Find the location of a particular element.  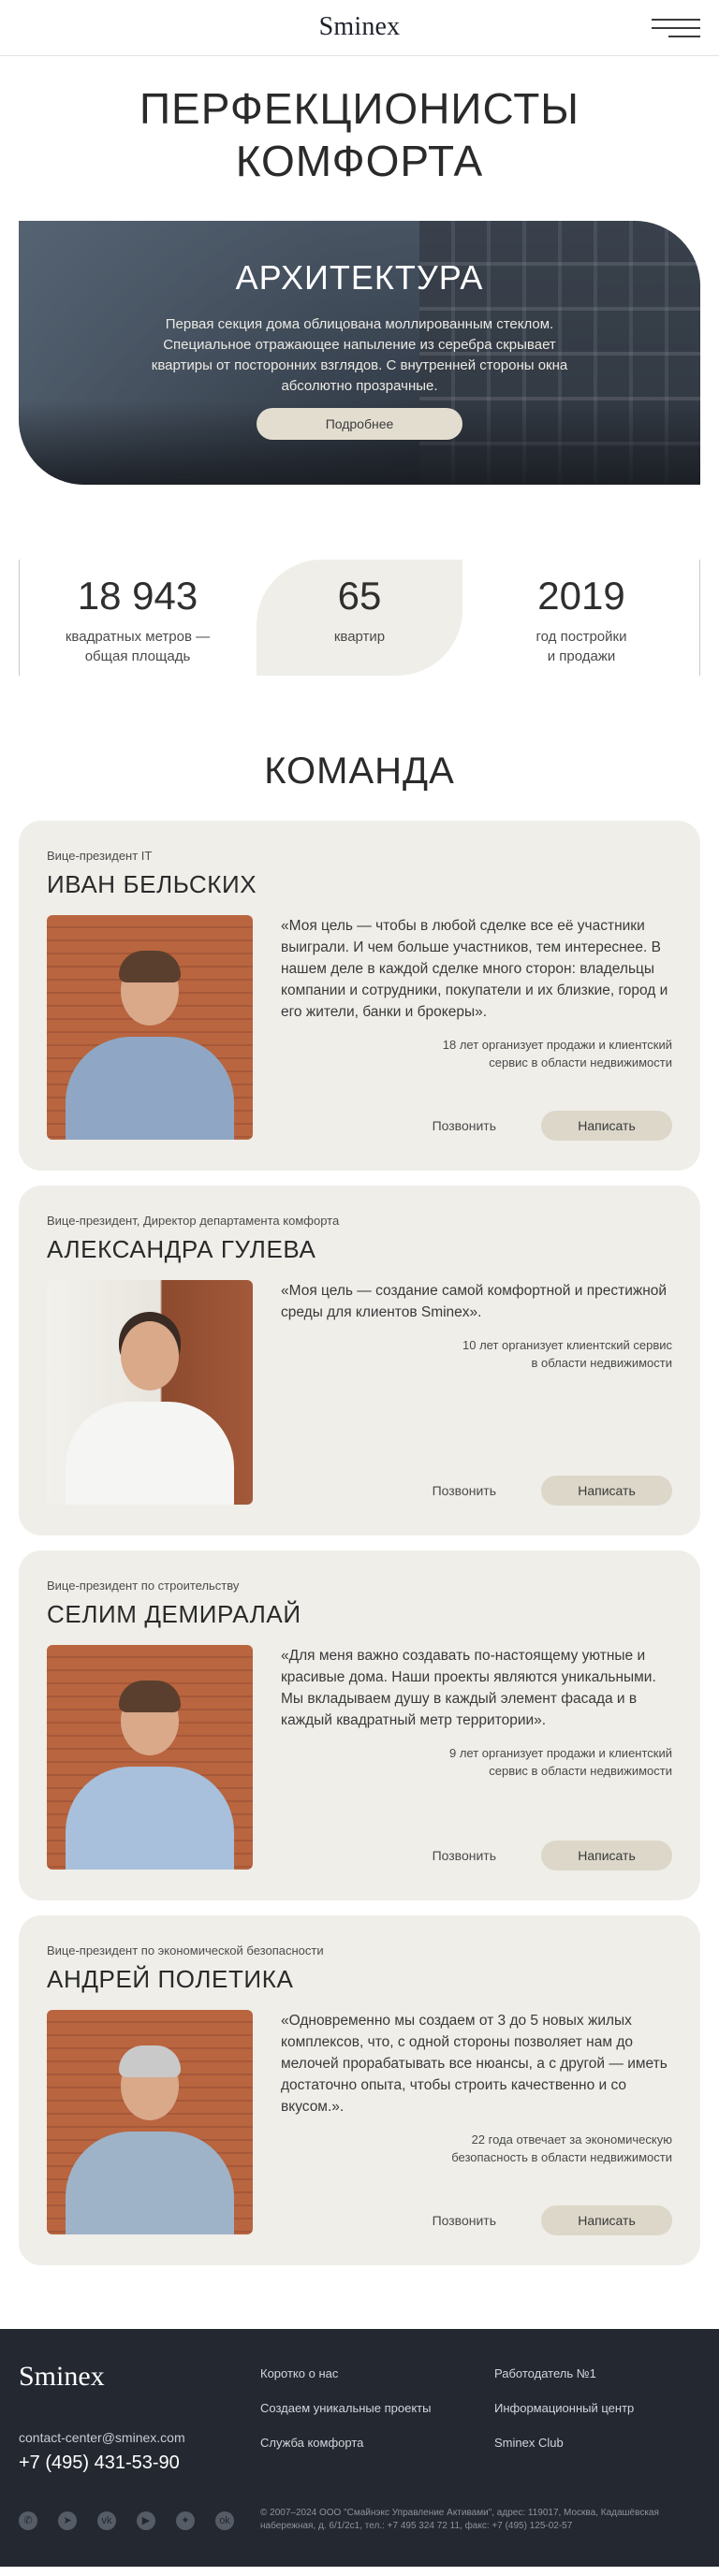

stat-label: год постройки is located at coordinates (581, 637).